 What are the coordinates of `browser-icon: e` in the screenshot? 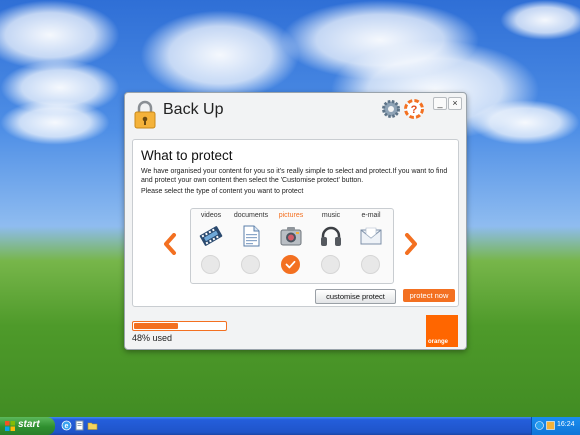 It's located at (66, 425).